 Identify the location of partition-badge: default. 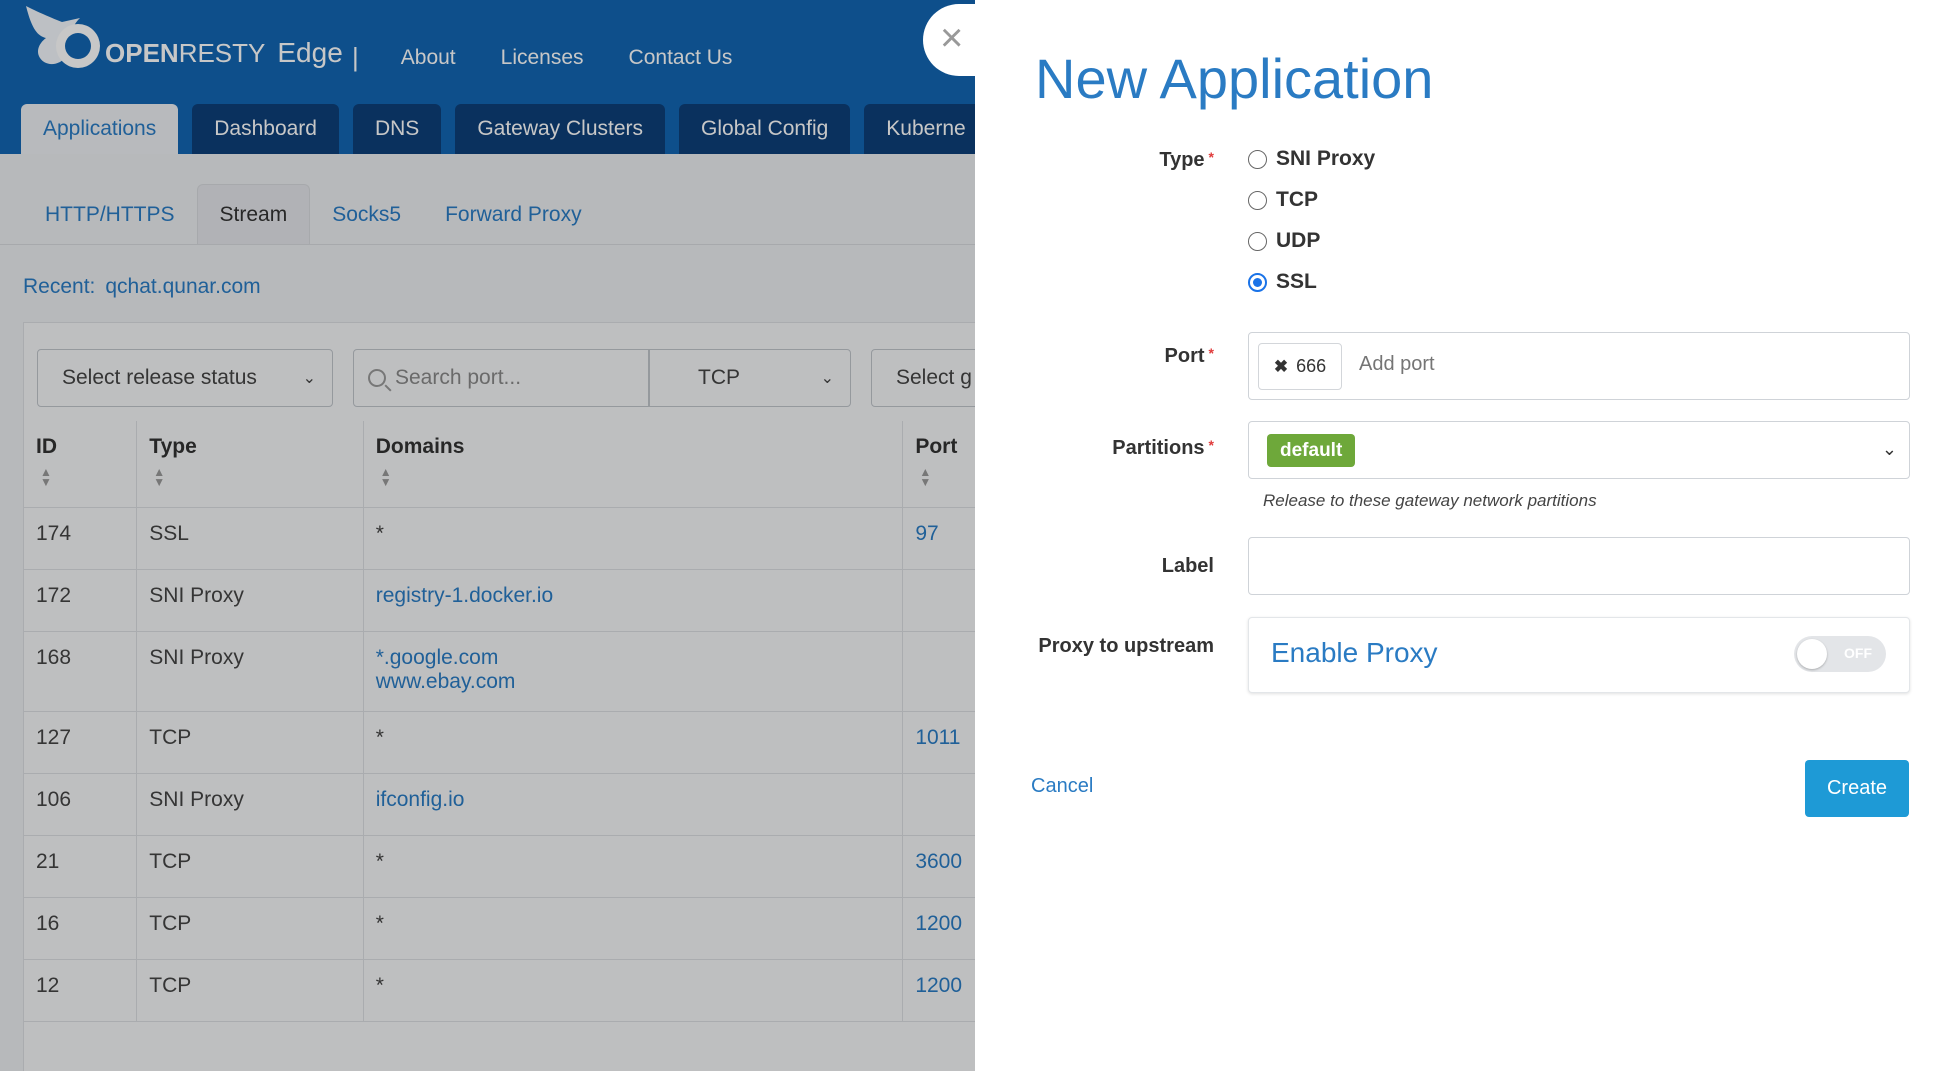
(1311, 450).